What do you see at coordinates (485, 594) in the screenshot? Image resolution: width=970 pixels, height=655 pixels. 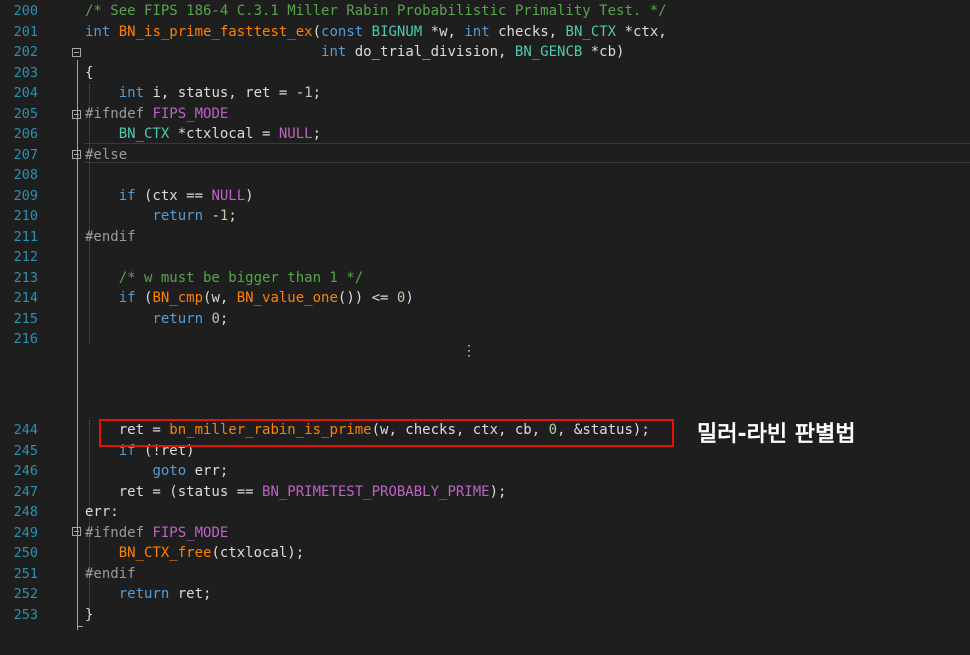 I see `code-line-252: 252 return ret;` at bounding box center [485, 594].